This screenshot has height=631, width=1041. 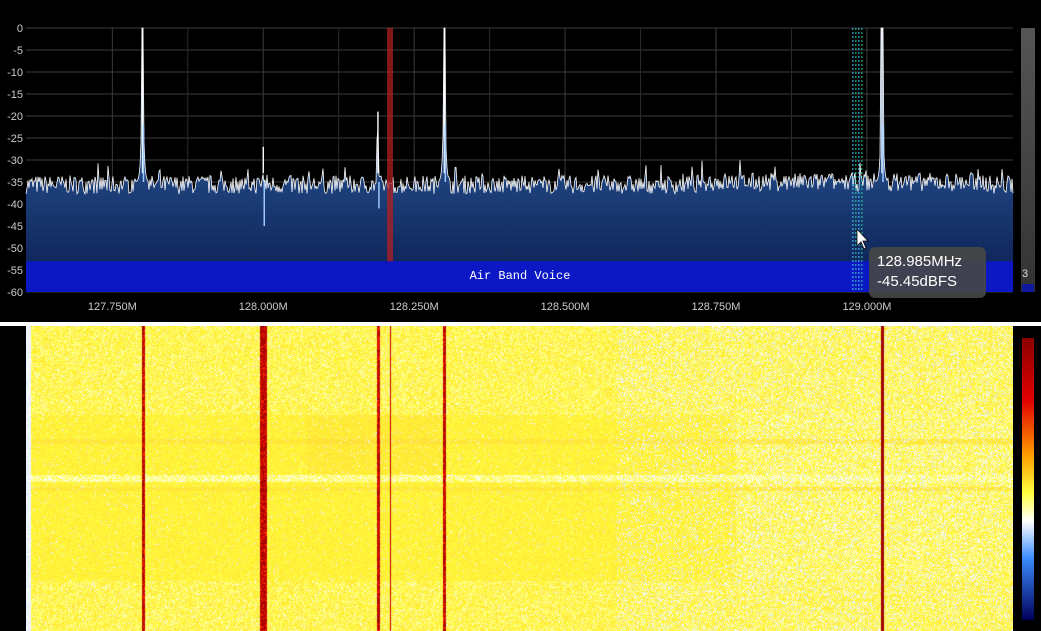 I want to click on y-tick-label: -45, so click(x=15, y=227).